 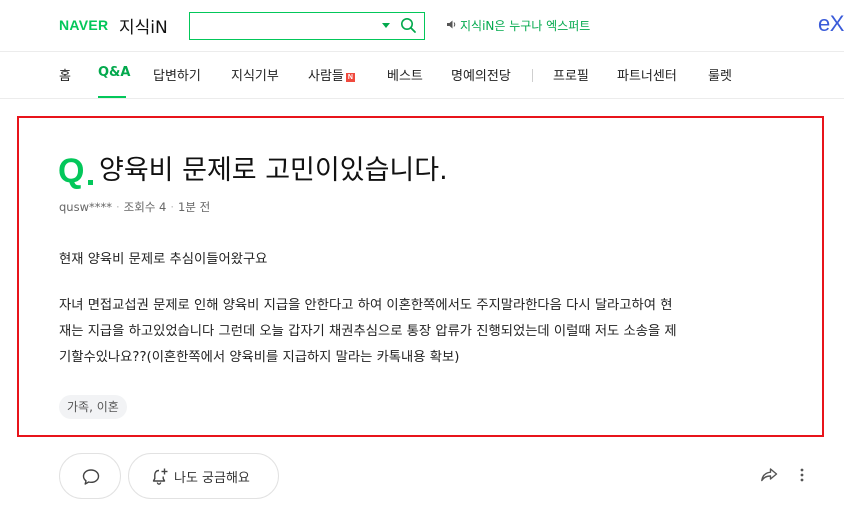 I want to click on comment-button, so click(x=90, y=476).